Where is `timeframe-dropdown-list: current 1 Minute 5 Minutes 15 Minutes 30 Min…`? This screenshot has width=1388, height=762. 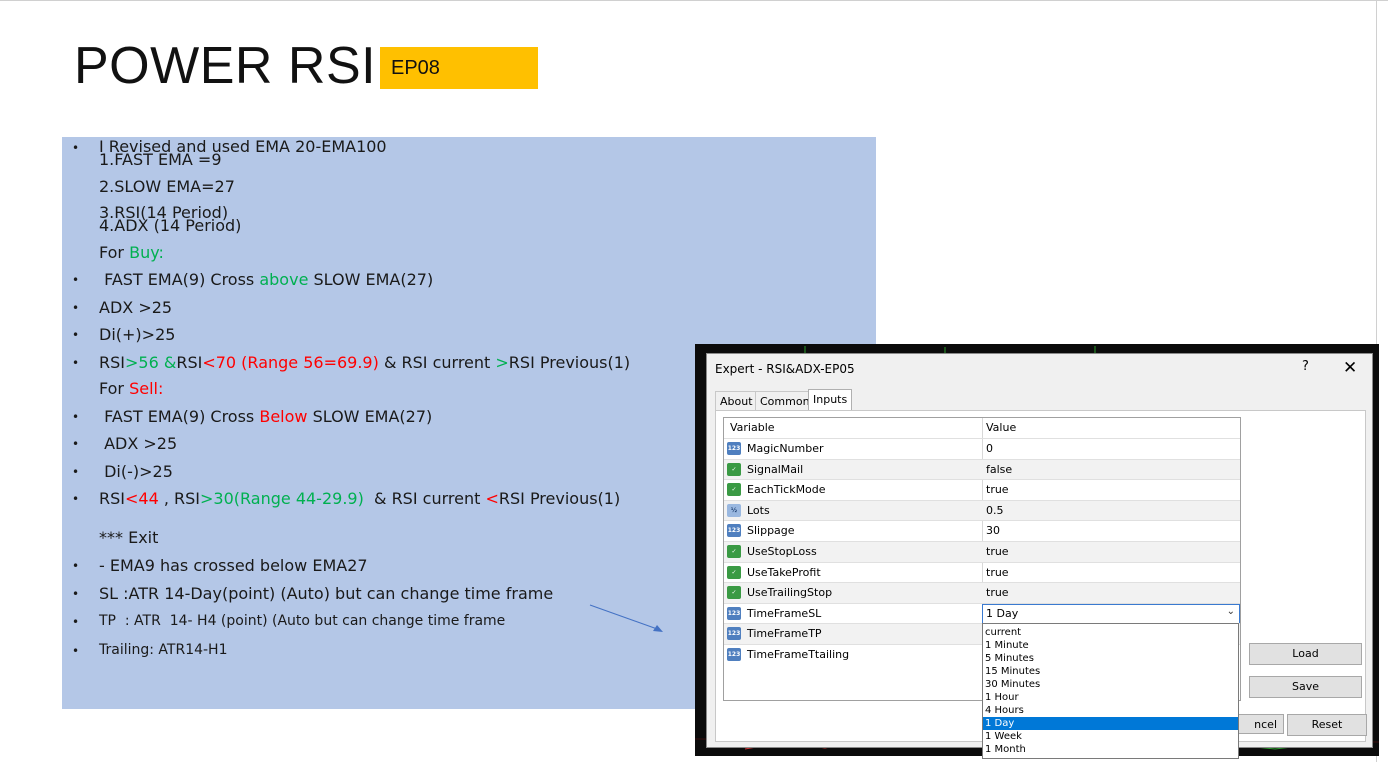 timeframe-dropdown-list: current 1 Minute 5 Minutes 15 Minutes 30 Min… is located at coordinates (1110, 691).